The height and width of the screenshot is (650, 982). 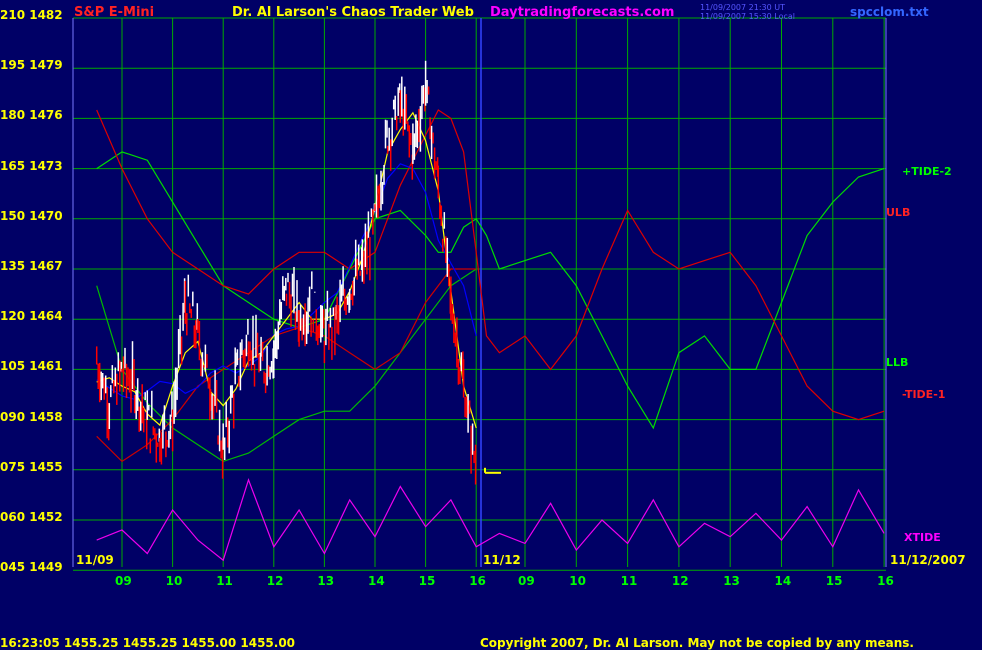 What do you see at coordinates (31, 567) in the screenshot?
I see `y-tick-label: 045 1449` at bounding box center [31, 567].